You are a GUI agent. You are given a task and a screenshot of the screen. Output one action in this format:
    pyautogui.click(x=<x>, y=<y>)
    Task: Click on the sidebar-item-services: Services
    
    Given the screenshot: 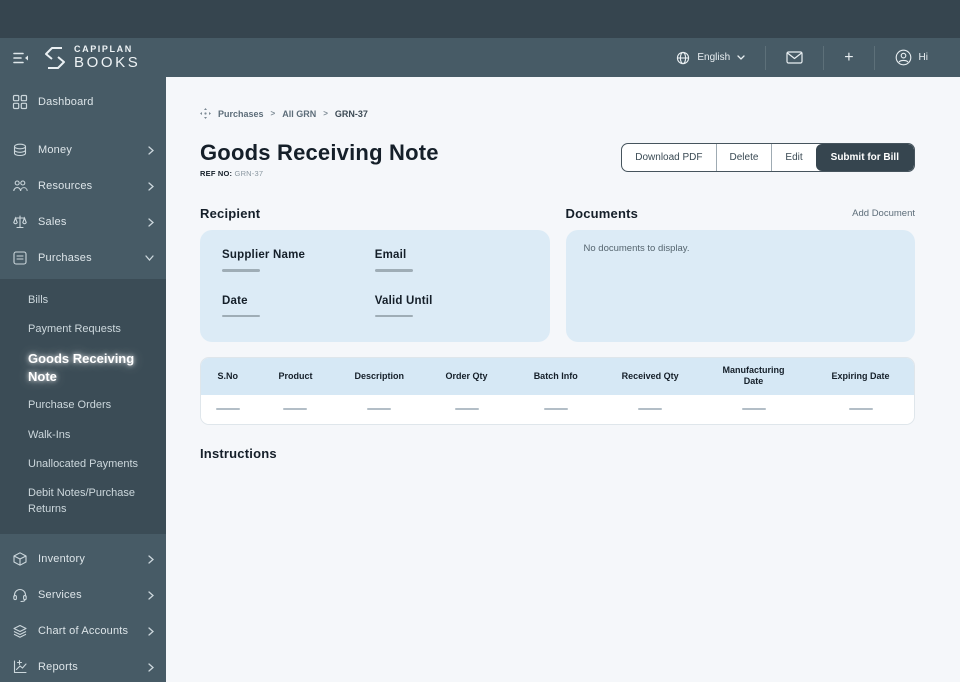 What is the action you would take?
    pyautogui.click(x=83, y=595)
    